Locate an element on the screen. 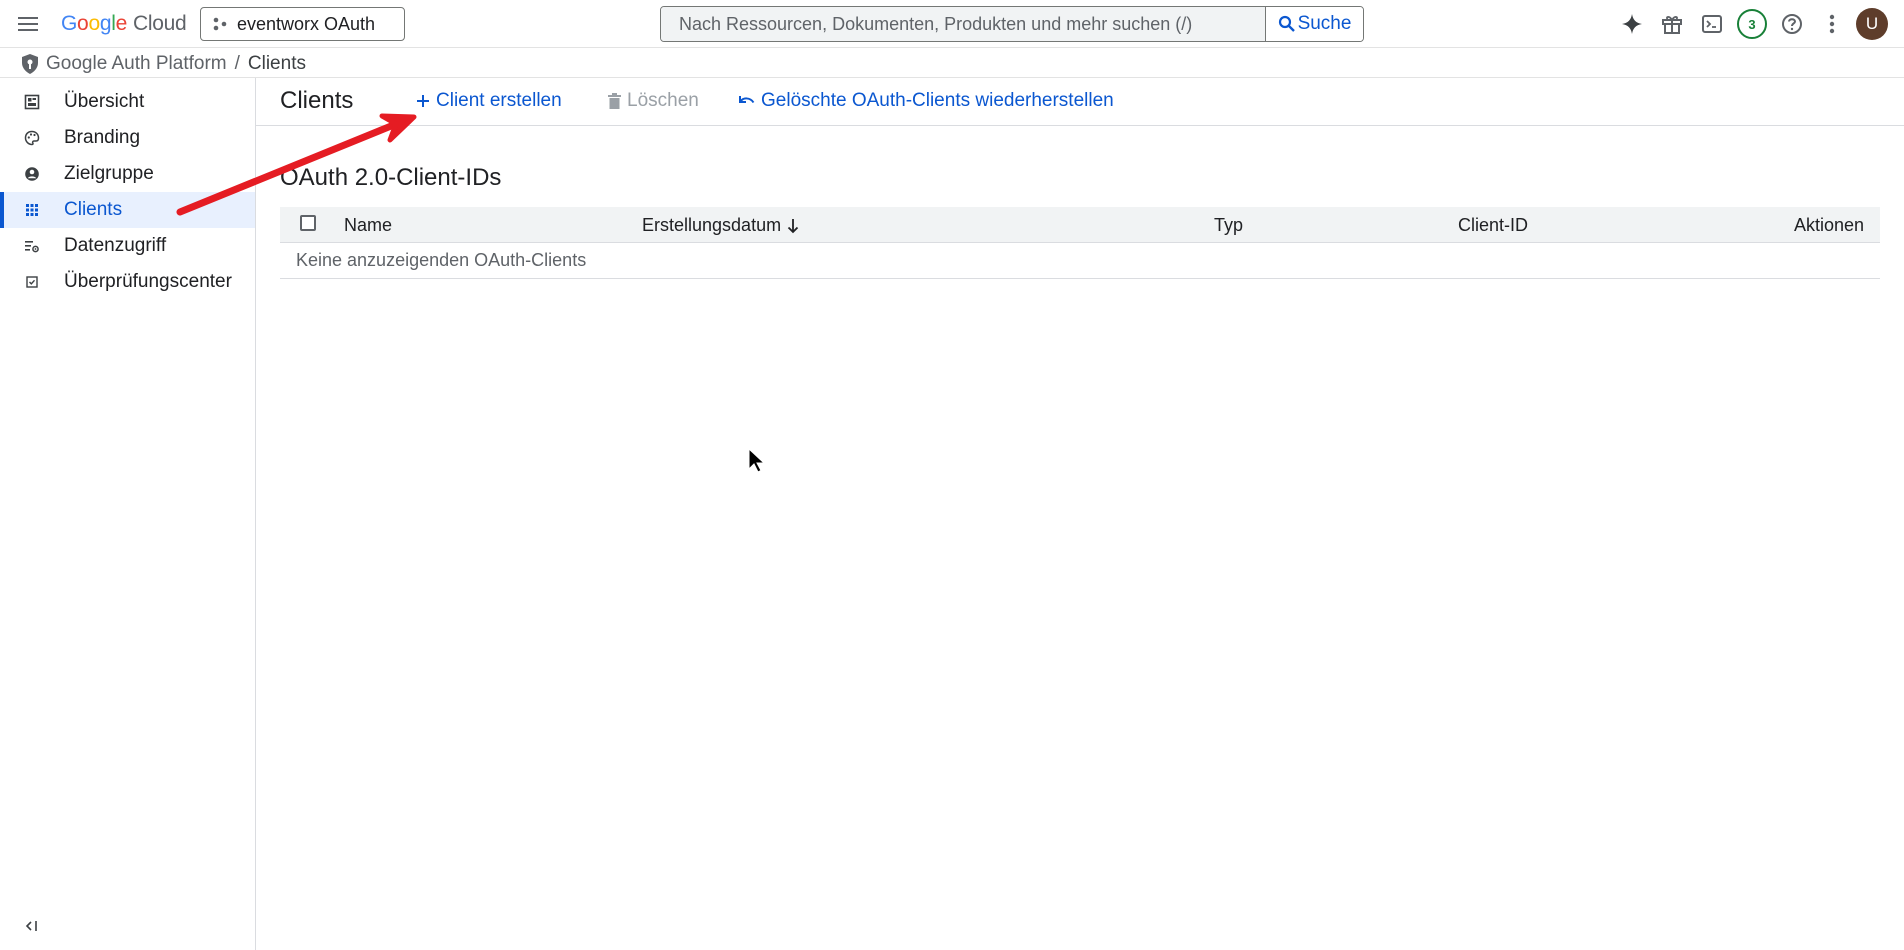 The height and width of the screenshot is (950, 1904). delete-label: Löschen is located at coordinates (663, 100).